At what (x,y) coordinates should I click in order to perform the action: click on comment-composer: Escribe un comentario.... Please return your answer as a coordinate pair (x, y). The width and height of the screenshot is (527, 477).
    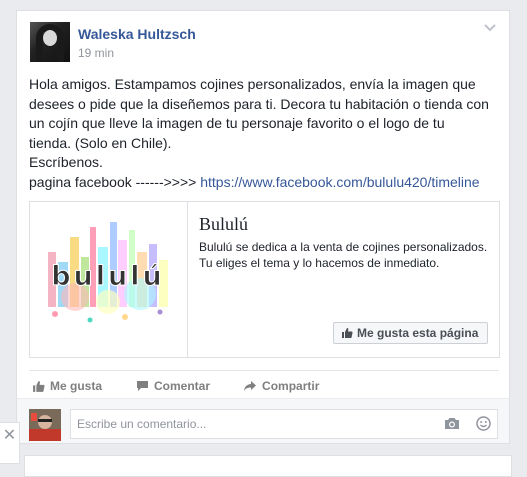
    Looking at the image, I should click on (263, 421).